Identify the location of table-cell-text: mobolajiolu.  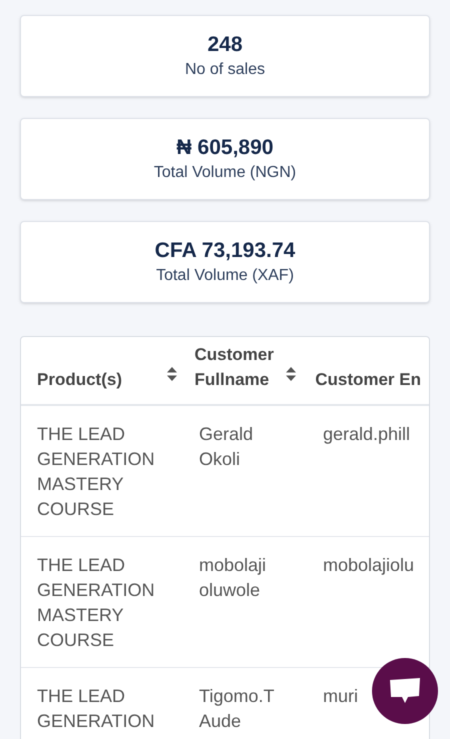
(368, 565).